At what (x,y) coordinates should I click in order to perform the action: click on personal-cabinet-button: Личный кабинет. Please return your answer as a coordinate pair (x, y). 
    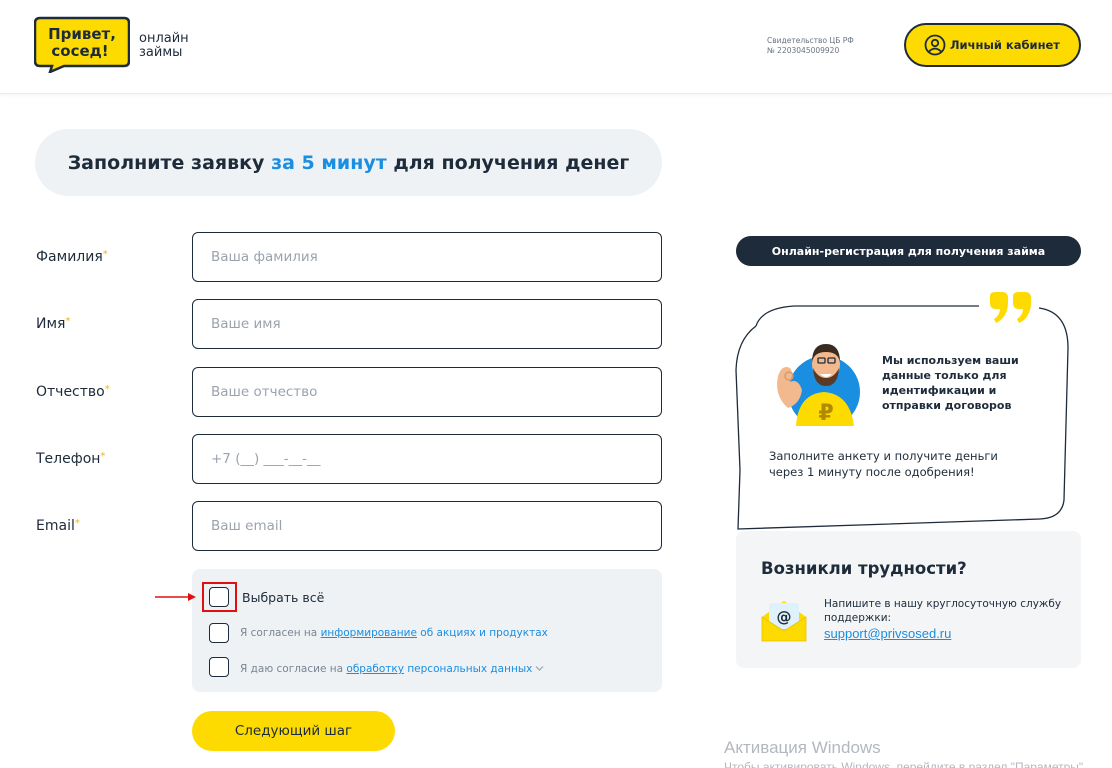
    Looking at the image, I should click on (992, 45).